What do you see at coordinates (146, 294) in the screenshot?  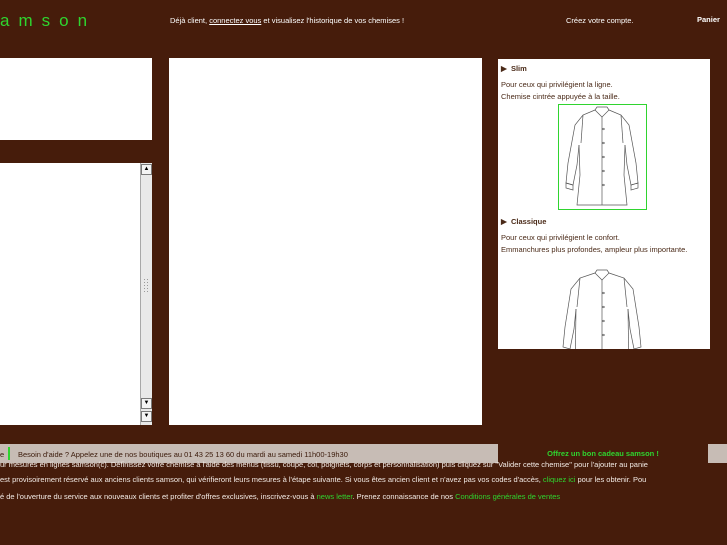 I see `vertical-scrollbar: ▲ ▼ ▼` at bounding box center [146, 294].